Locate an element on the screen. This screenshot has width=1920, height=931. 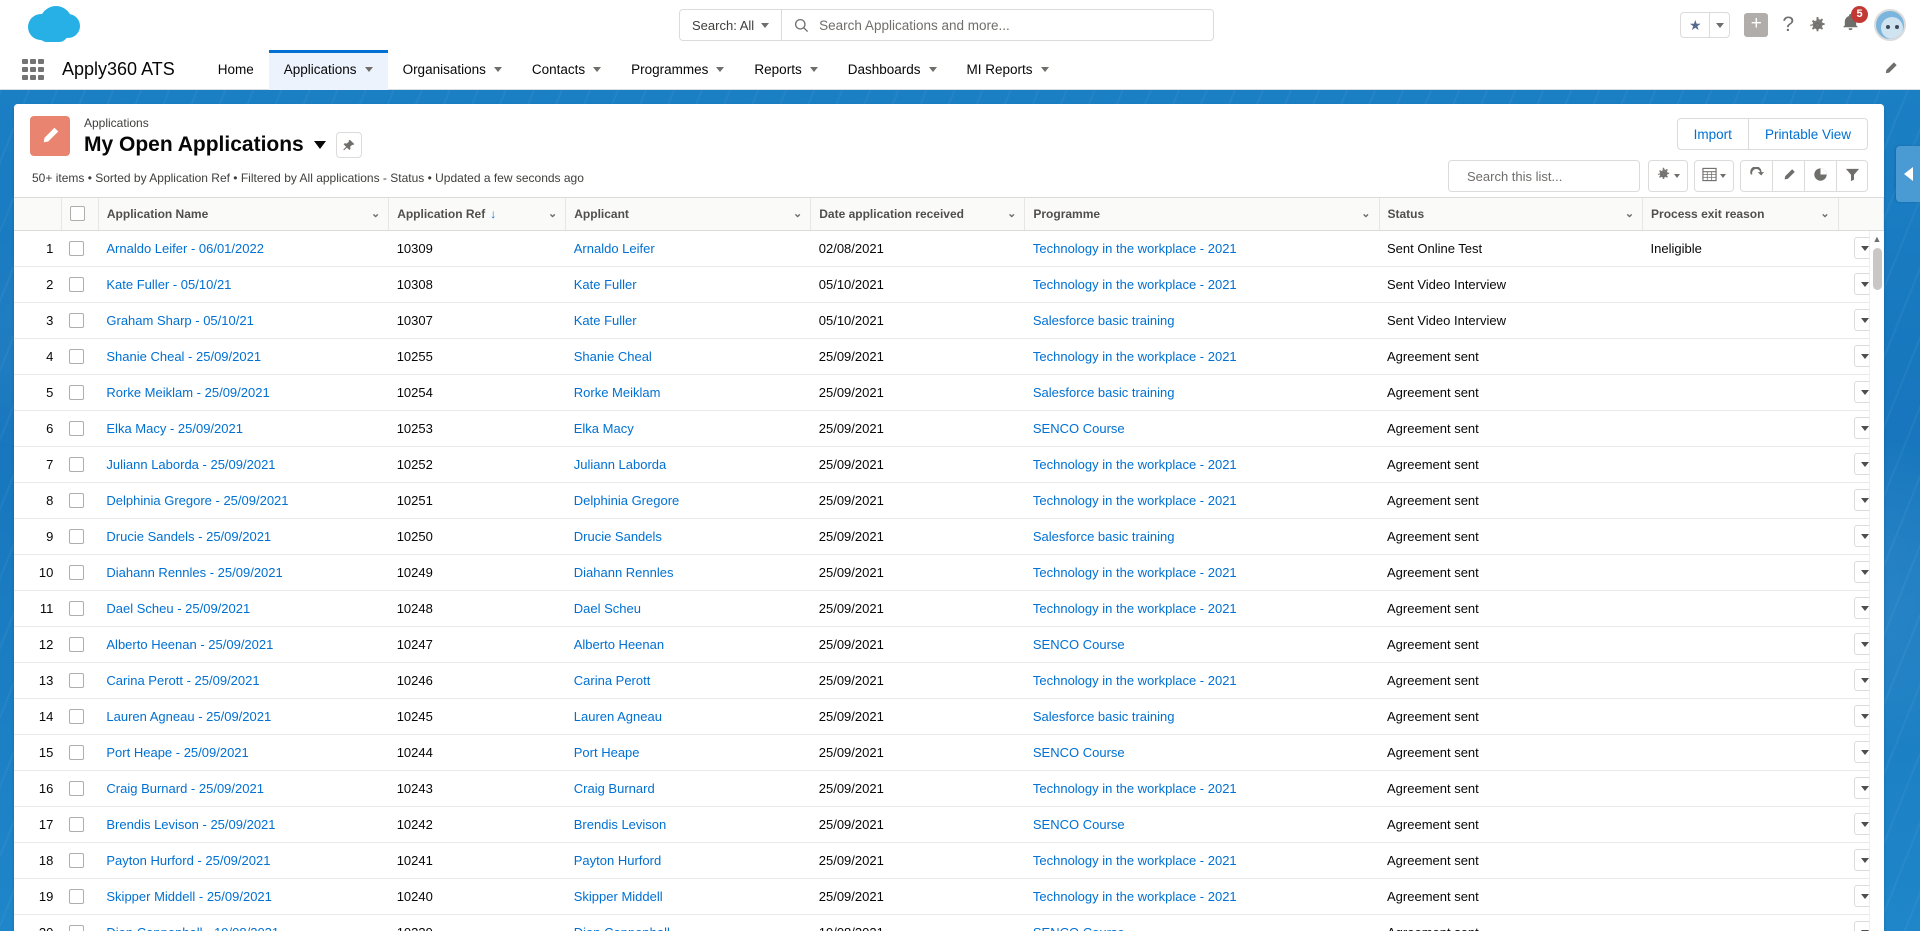
application-name-link: Graham Sharp - 05/10/21 is located at coordinates (179, 320).